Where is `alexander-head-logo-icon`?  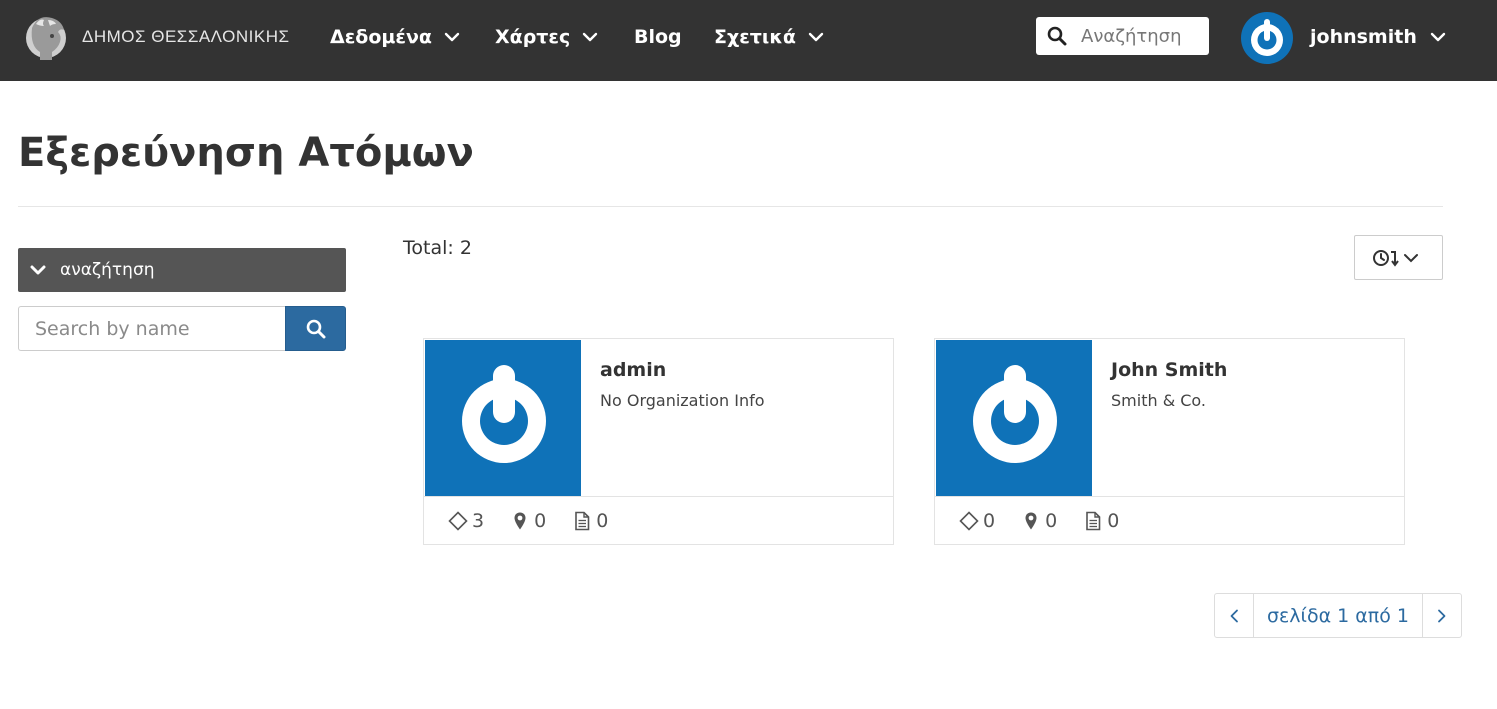
alexander-head-logo-icon is located at coordinates (46, 38).